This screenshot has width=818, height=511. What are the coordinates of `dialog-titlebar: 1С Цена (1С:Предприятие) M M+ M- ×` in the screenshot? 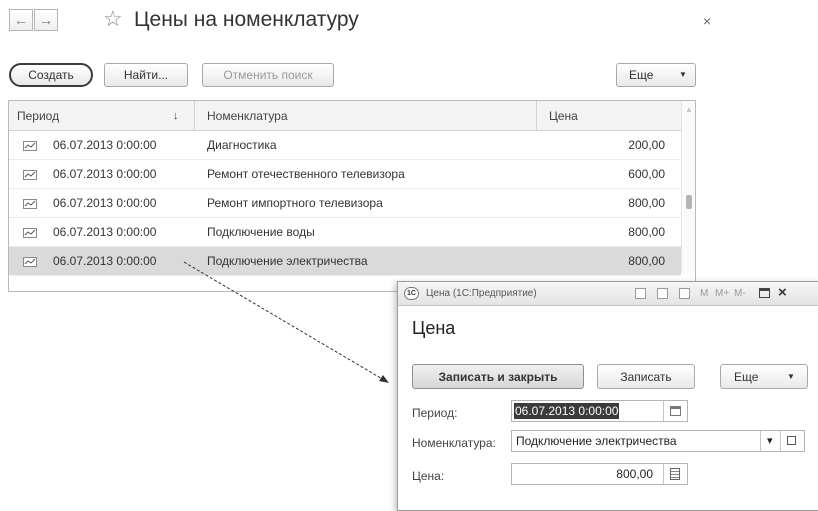 It's located at (608, 294).